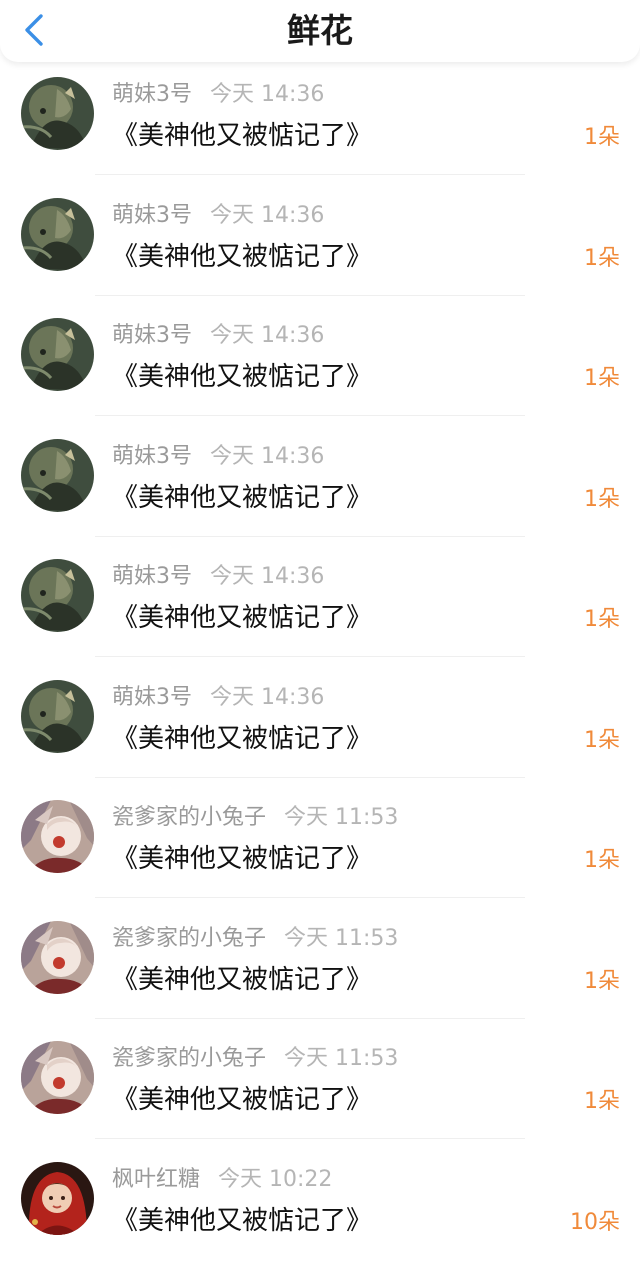 This screenshot has width=640, height=1273. I want to click on top-bar: 鲜花, so click(320, 31).